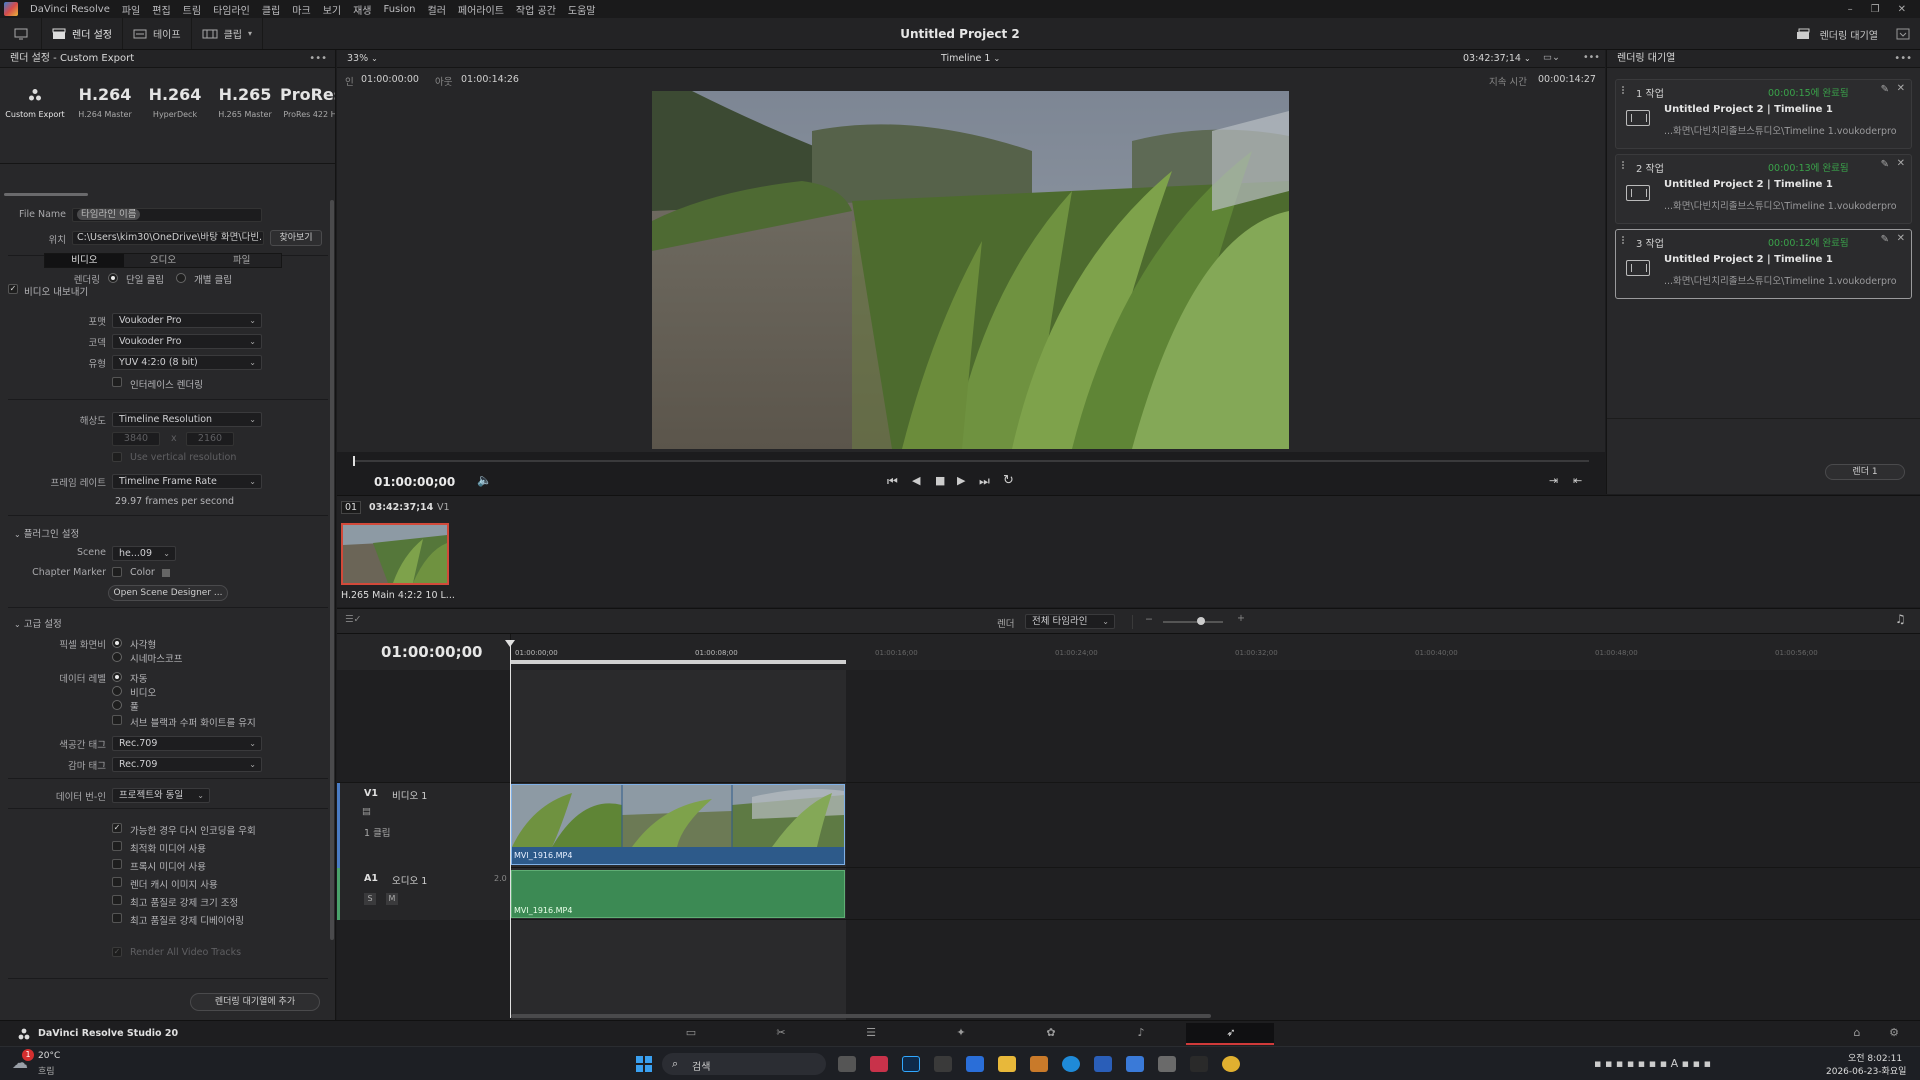  Describe the element at coordinates (231, 9) in the screenshot. I see `menu-timeline: 타임라인` at that location.